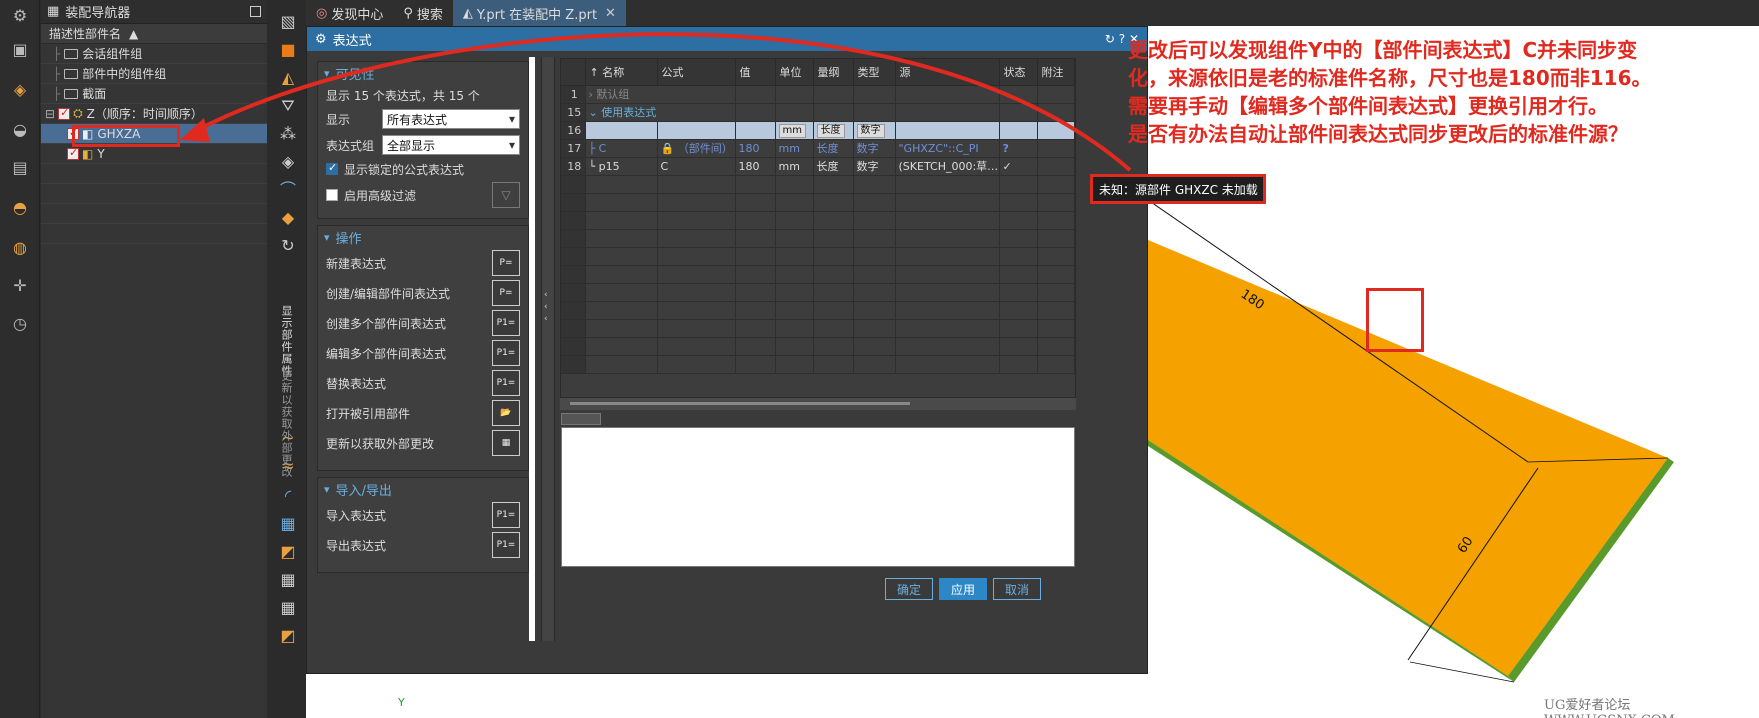 The image size is (1759, 718). Describe the element at coordinates (696, 130) in the screenshot. I see `formula-cell` at that location.